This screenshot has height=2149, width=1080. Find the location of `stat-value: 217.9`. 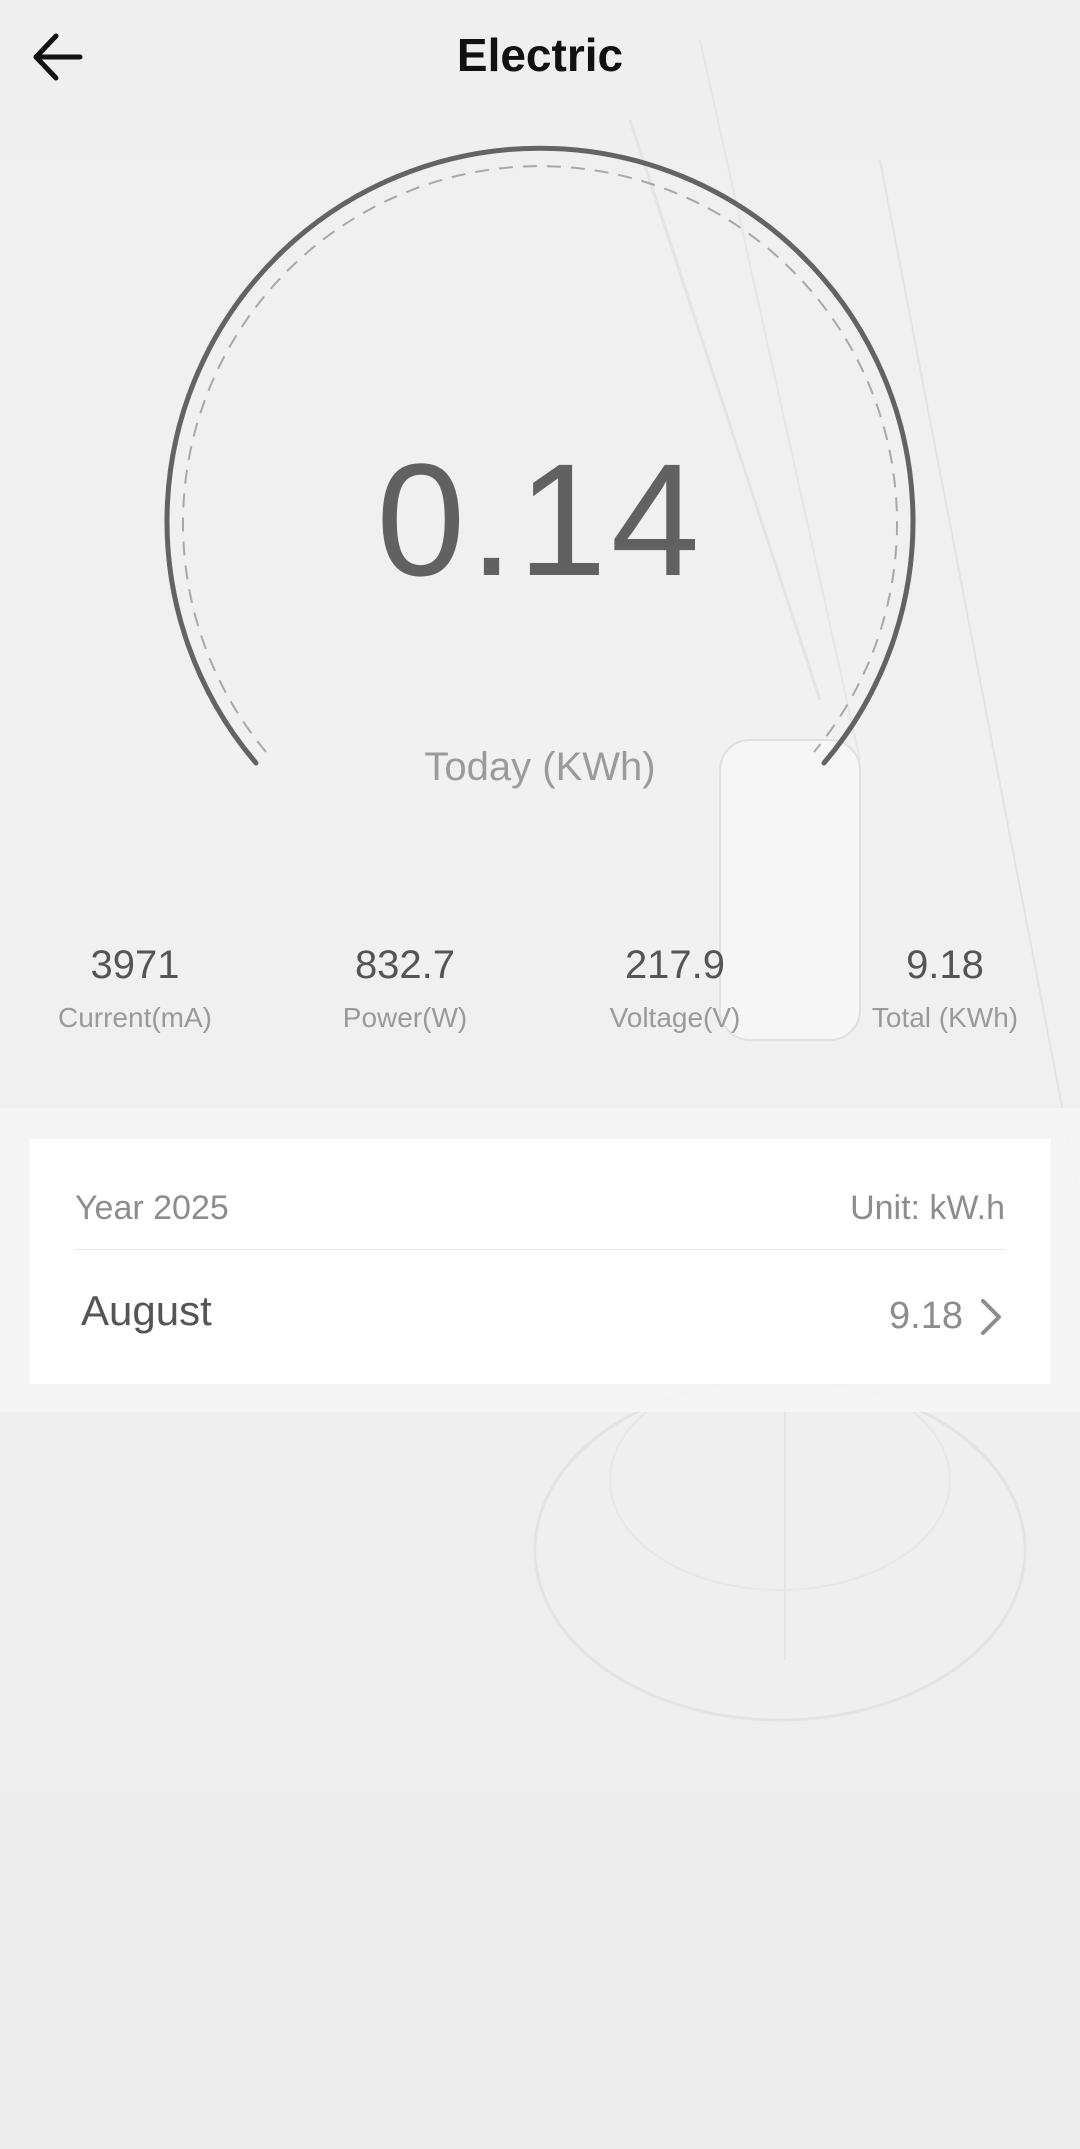

stat-value: 217.9 is located at coordinates (675, 965).